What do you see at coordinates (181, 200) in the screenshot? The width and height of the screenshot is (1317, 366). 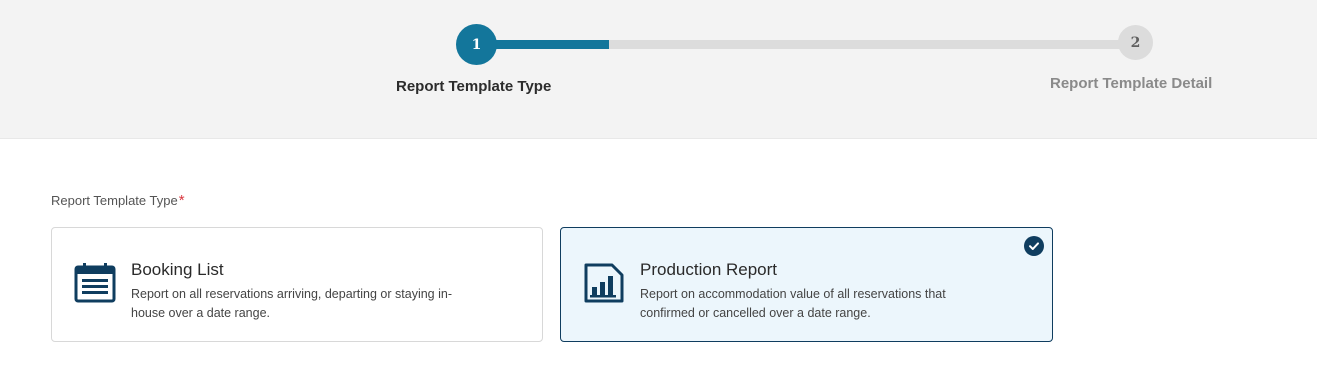 I see `required-asterisk: *` at bounding box center [181, 200].